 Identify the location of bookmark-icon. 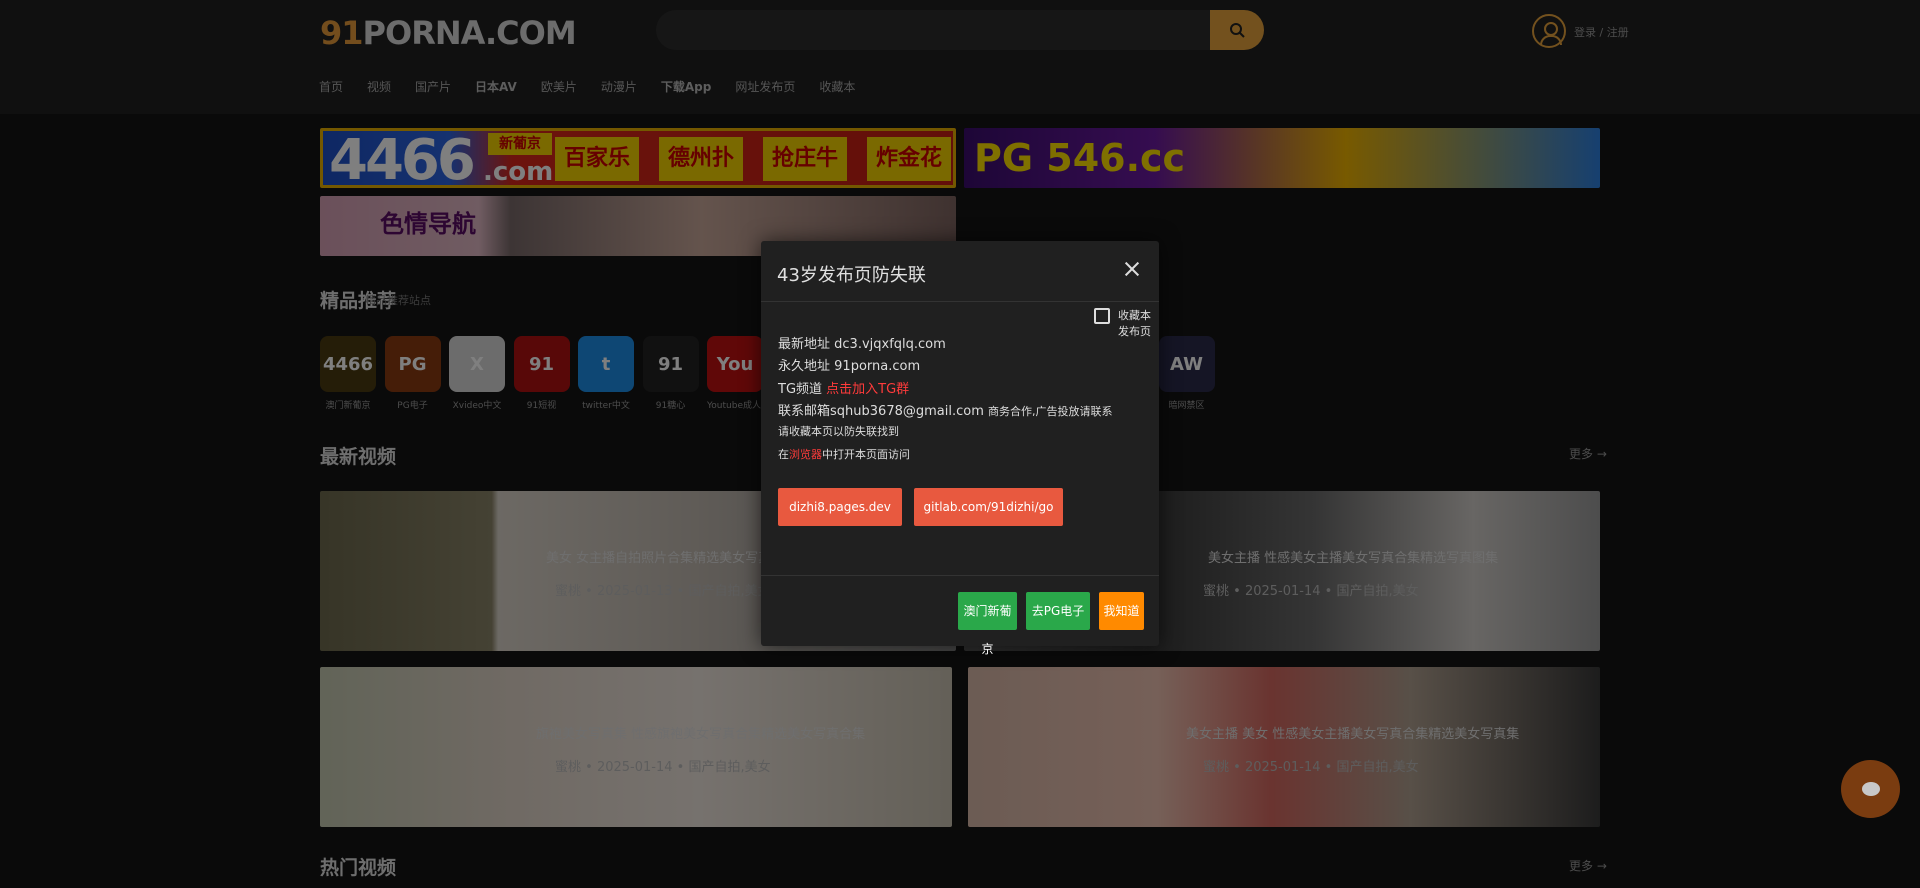
(1102, 316).